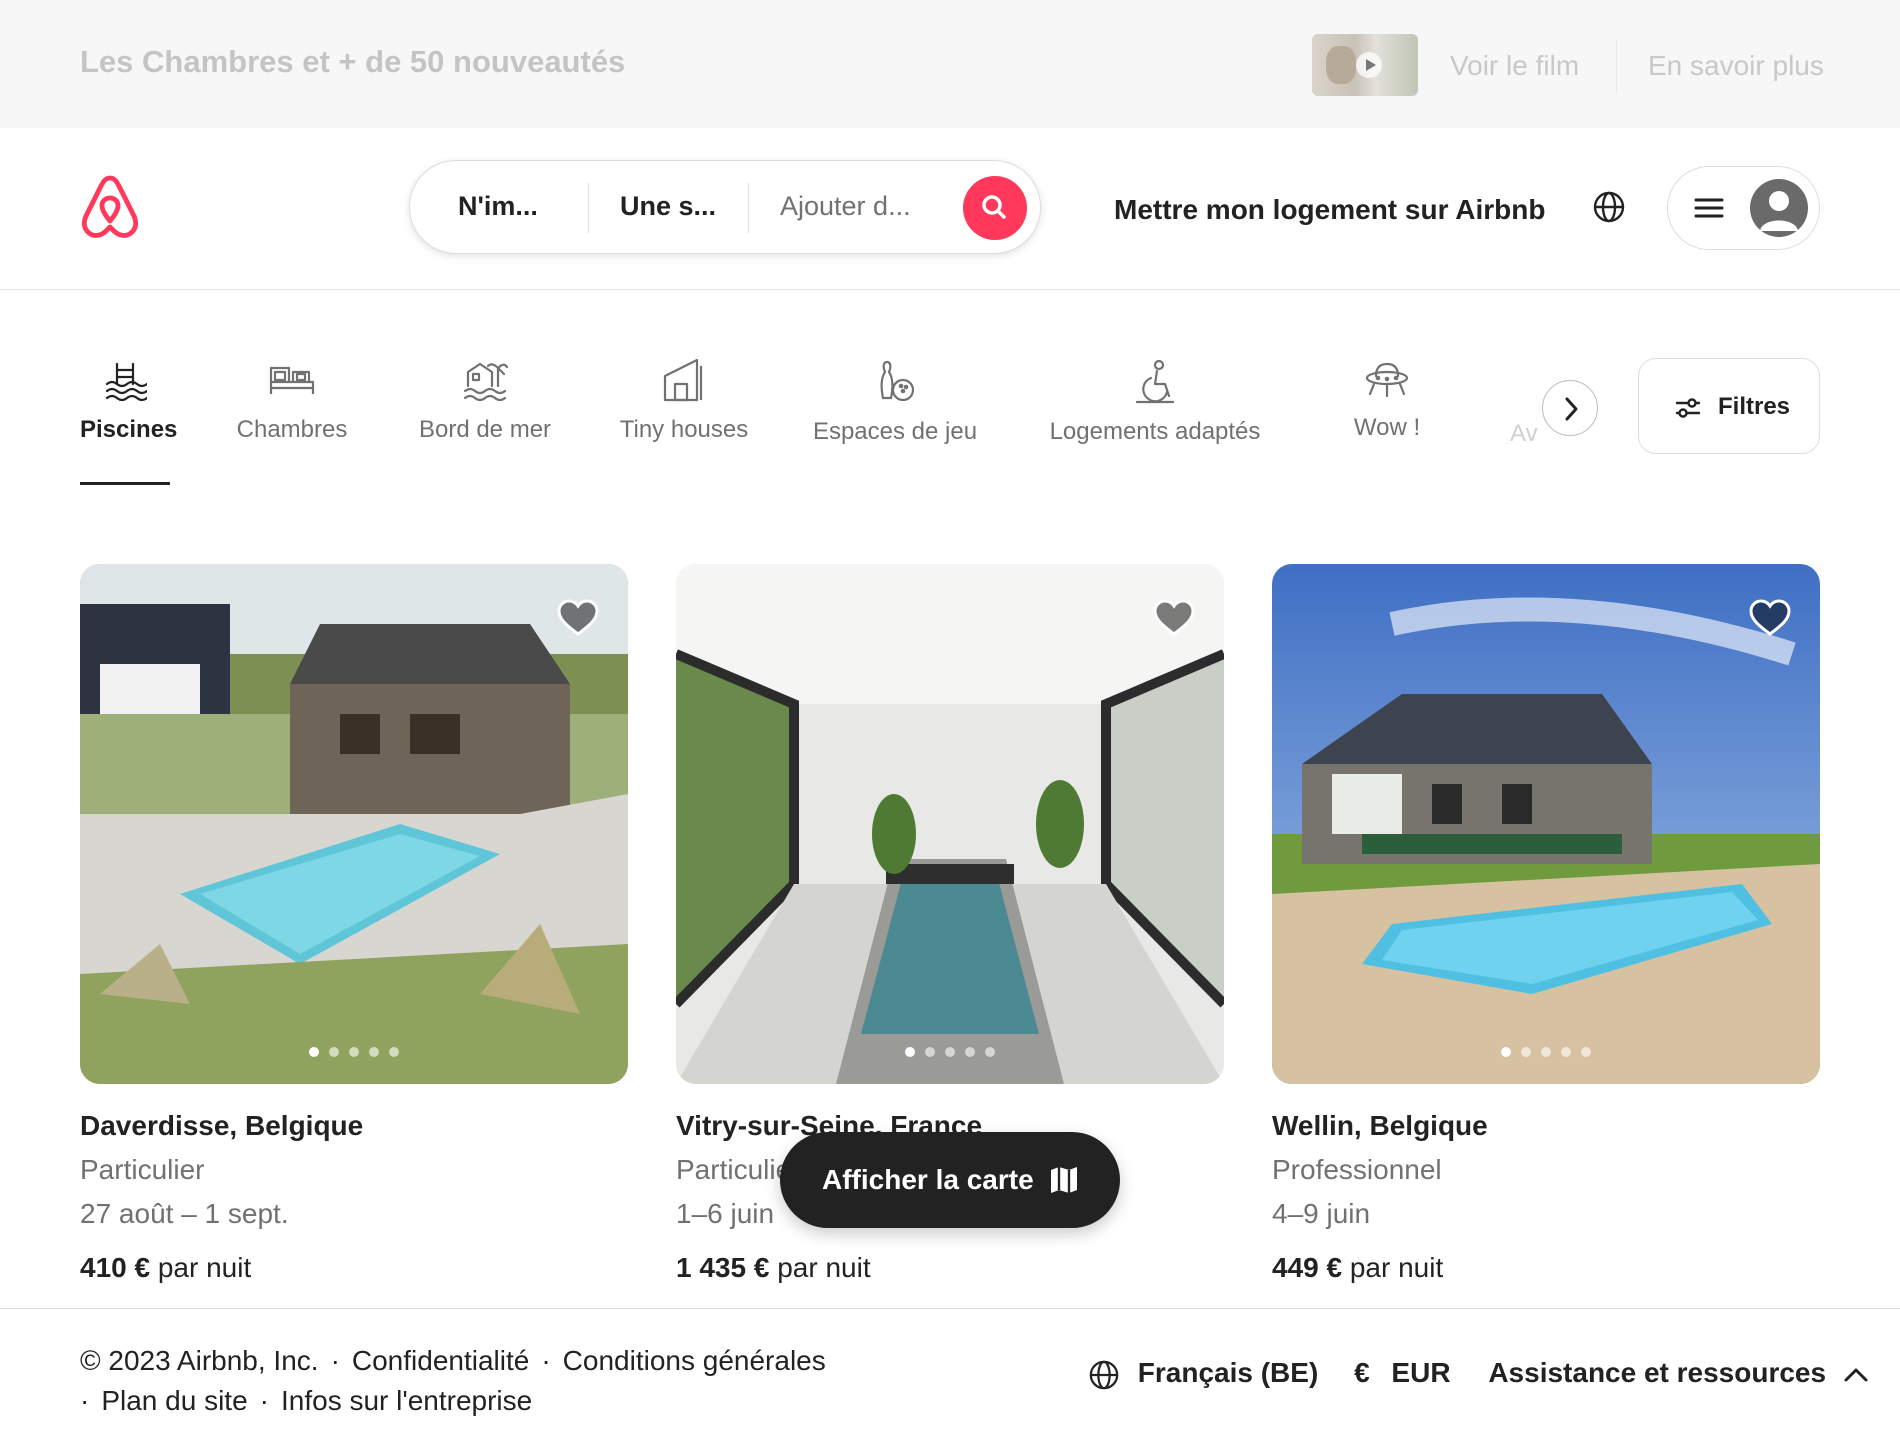 The width and height of the screenshot is (1900, 1429). What do you see at coordinates (110, 208) in the screenshot?
I see `airbnb-logo-icon` at bounding box center [110, 208].